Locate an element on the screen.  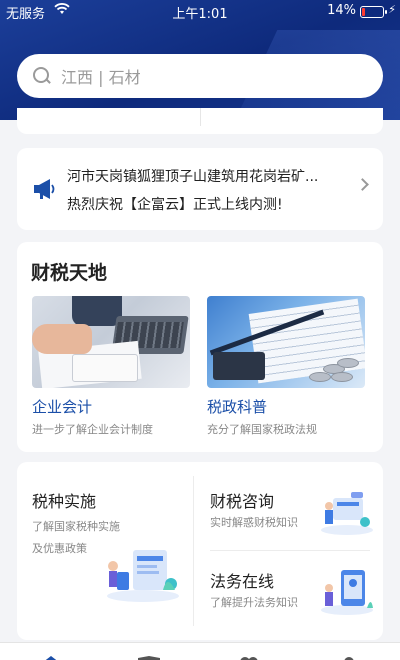
tax-illustration-icon is located at coordinates (143, 576).